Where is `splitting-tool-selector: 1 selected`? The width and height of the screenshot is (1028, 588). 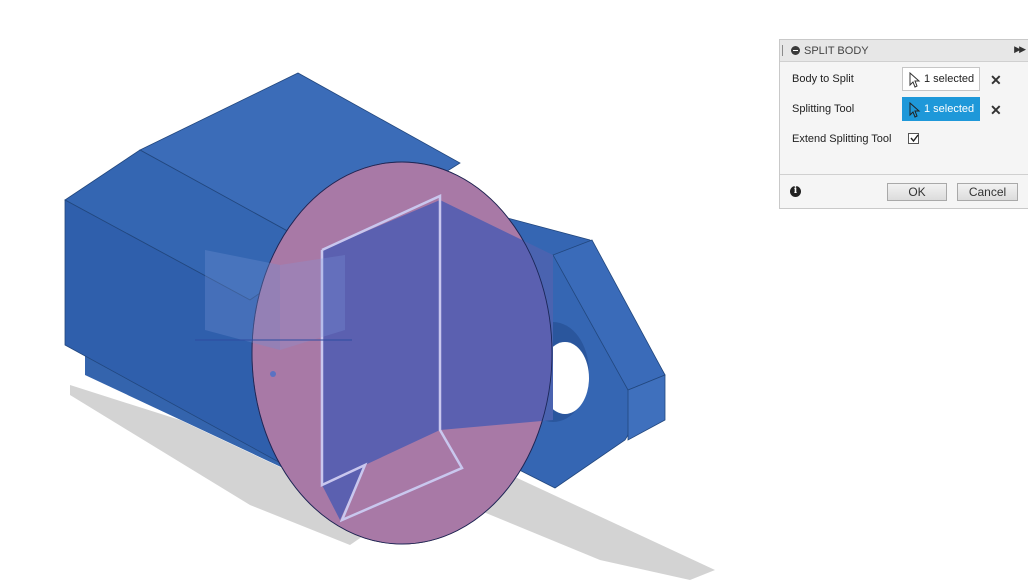
splitting-tool-selector: 1 selected is located at coordinates (941, 109).